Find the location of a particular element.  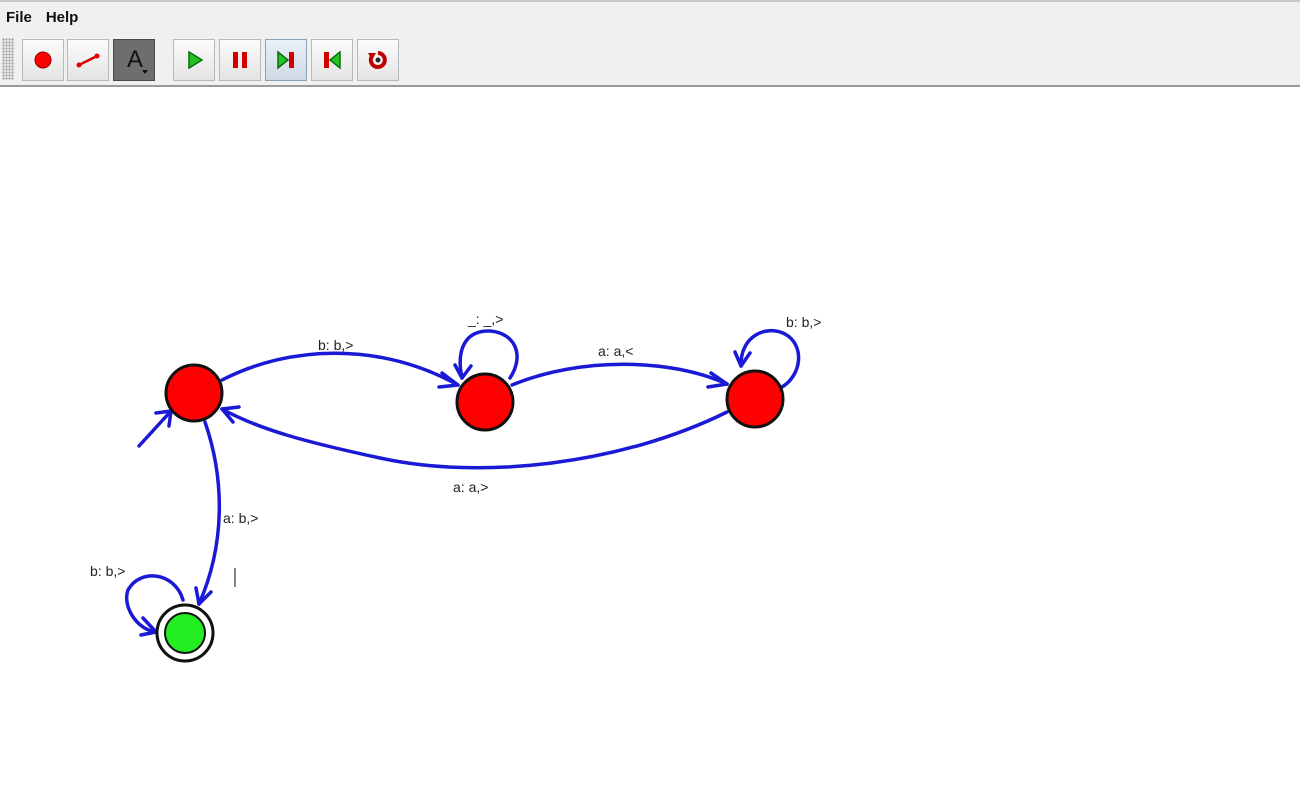

pause-icon is located at coordinates (240, 60).